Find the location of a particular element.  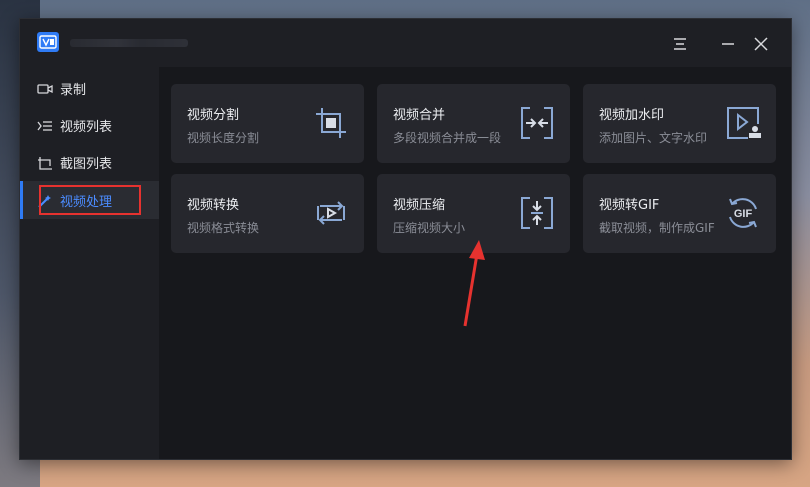

tool-desc: 视频长度分割 is located at coordinates (223, 138).